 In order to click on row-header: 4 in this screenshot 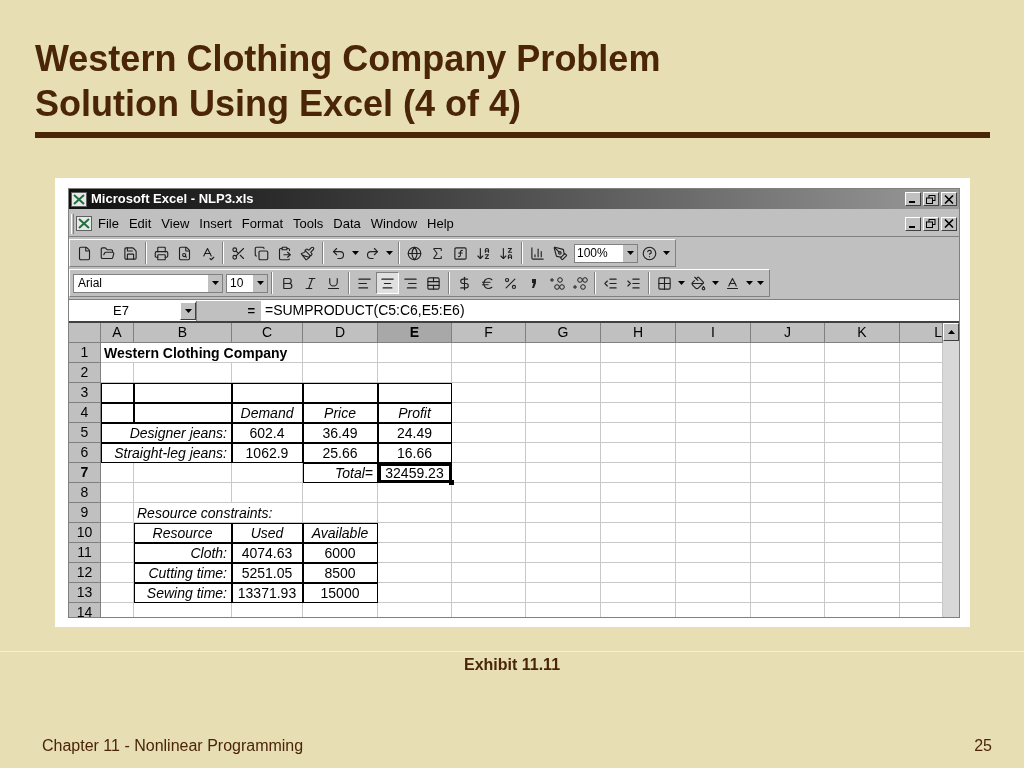, I will do `click(85, 413)`.